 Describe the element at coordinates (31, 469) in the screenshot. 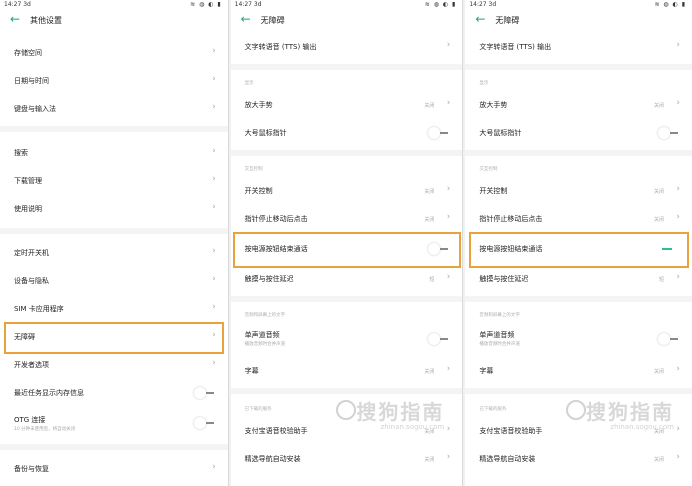

I see `item-label: 备份与恢复` at that location.